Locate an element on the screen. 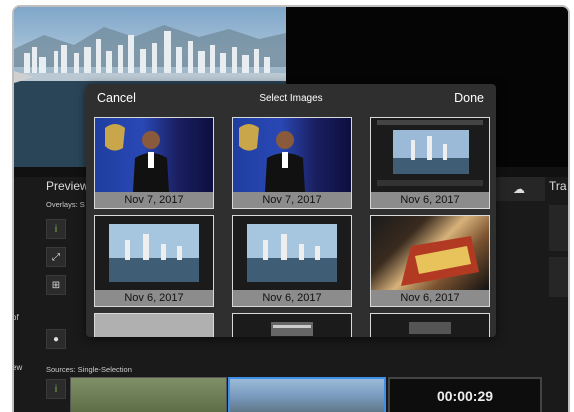  overlays-label: Overlays: S is located at coordinates (65, 204).